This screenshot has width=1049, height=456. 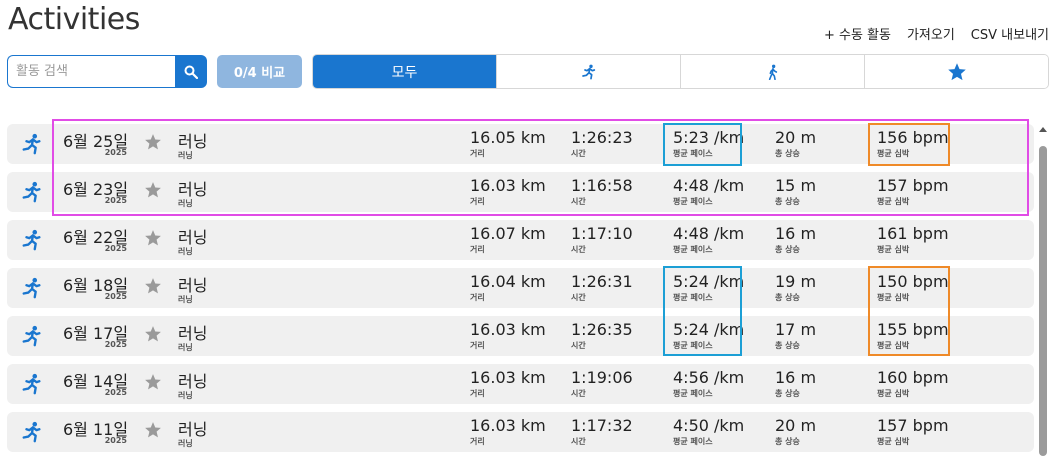 I want to click on walking-icon, so click(x=772, y=72).